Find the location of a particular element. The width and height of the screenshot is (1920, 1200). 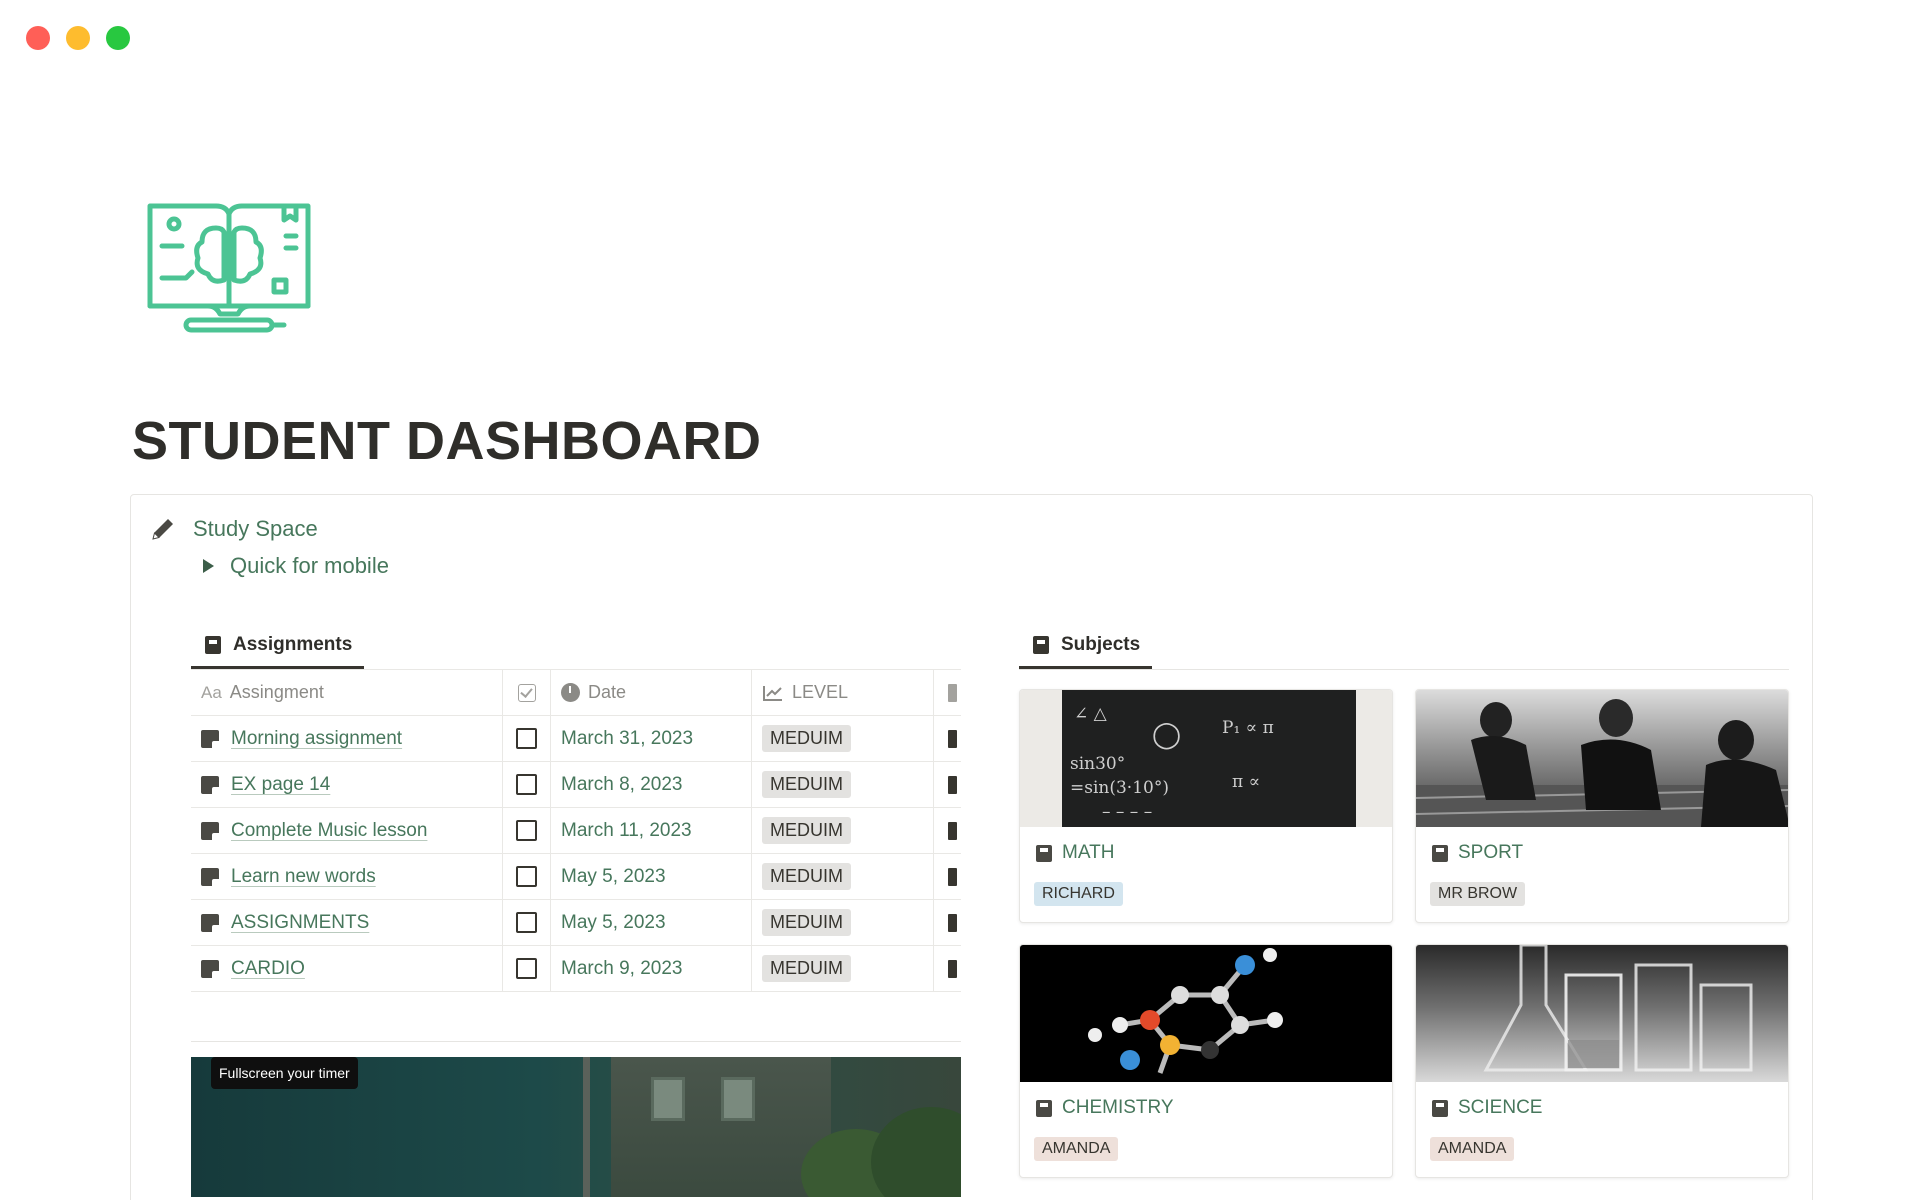

column-header-checkbox is located at coordinates (527, 692).